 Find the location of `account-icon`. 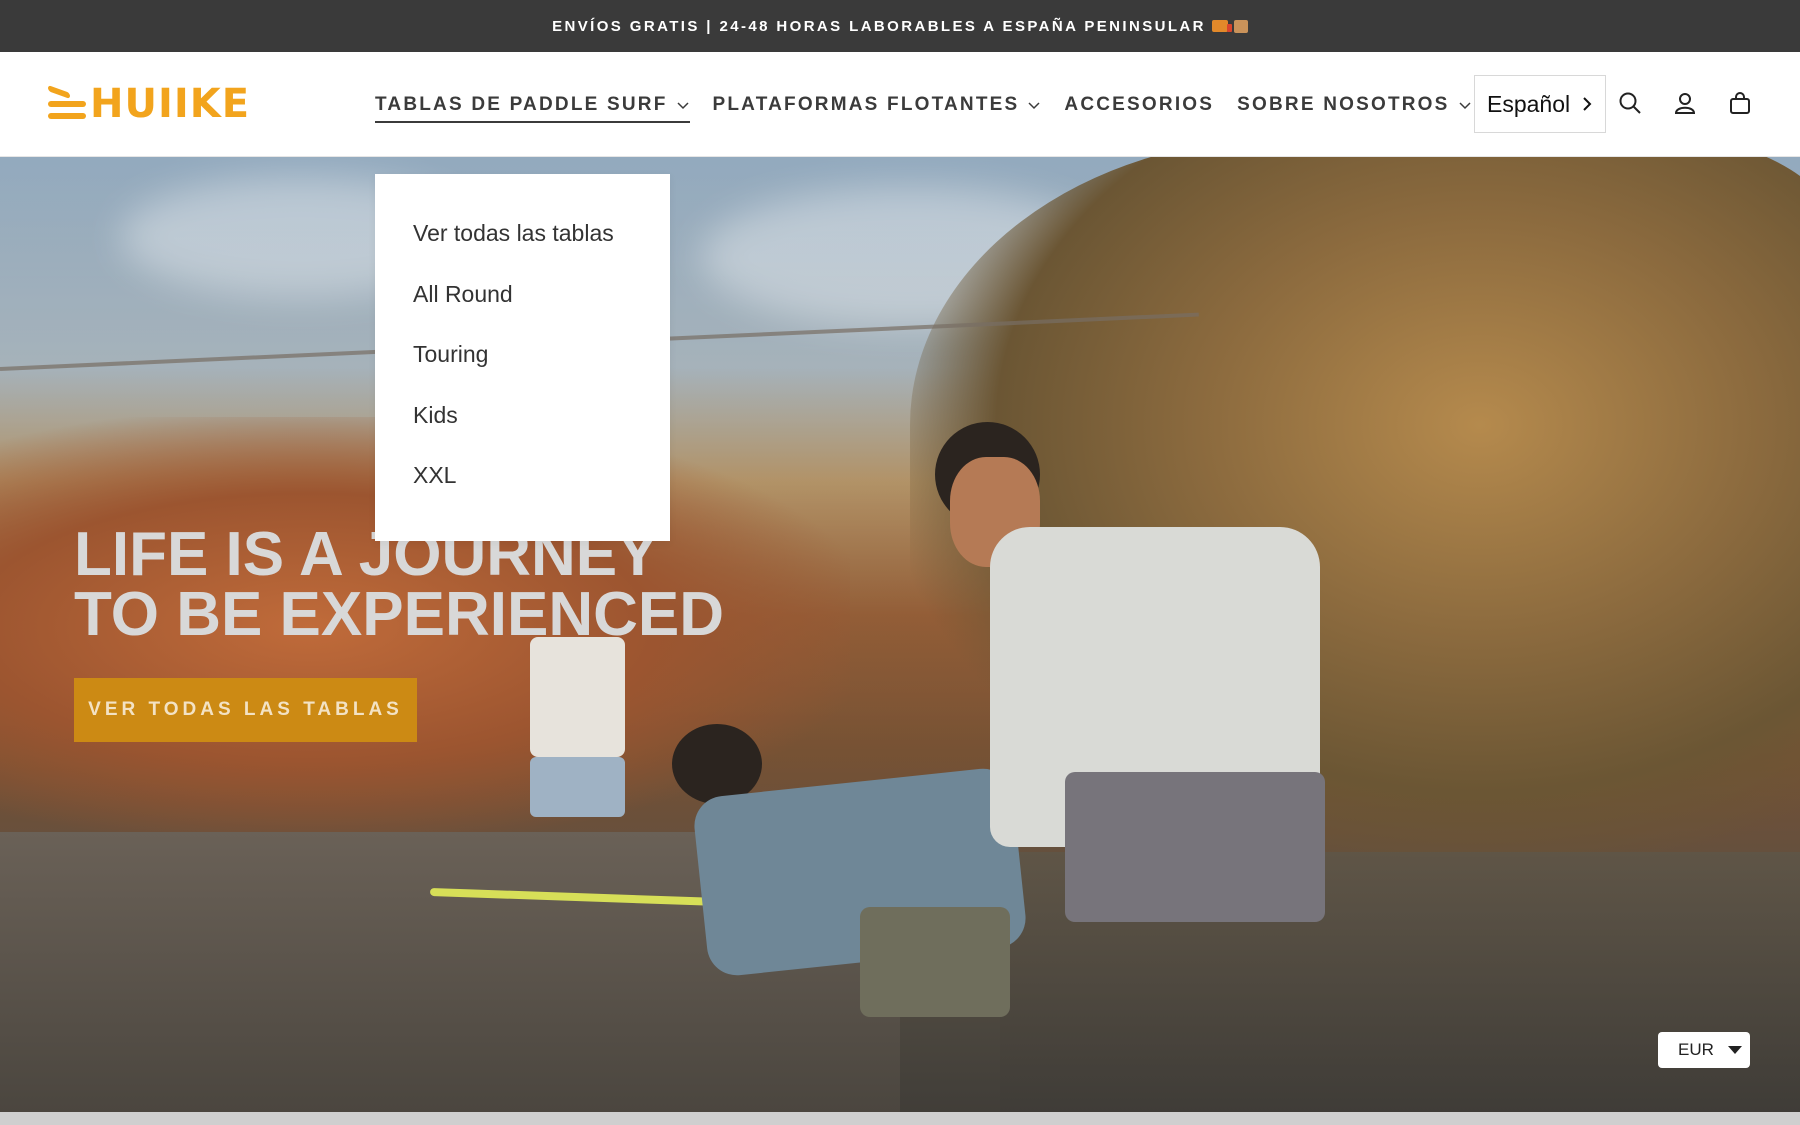

account-icon is located at coordinates (1685, 103).